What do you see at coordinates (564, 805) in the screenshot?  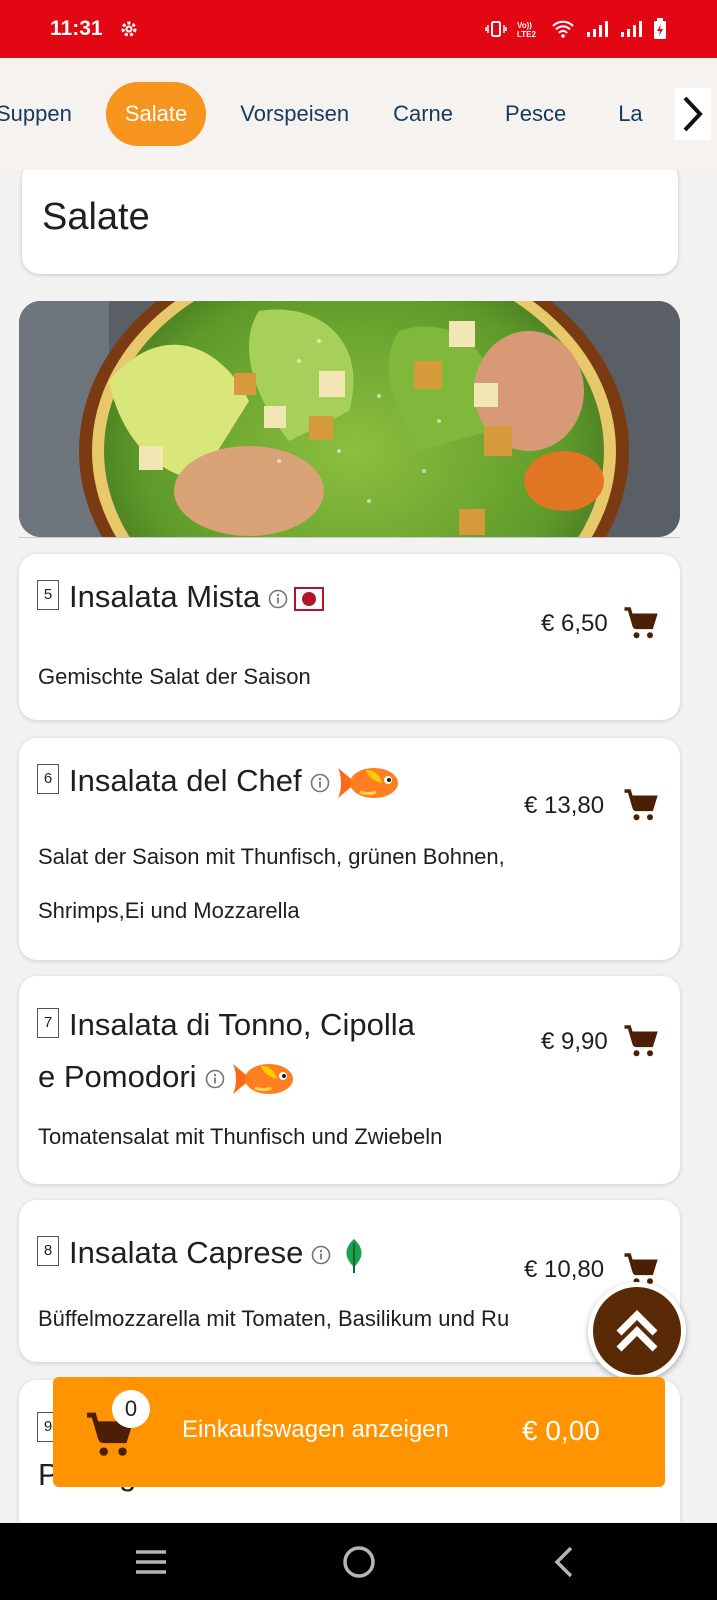 I see `item-price: € 13,80` at bounding box center [564, 805].